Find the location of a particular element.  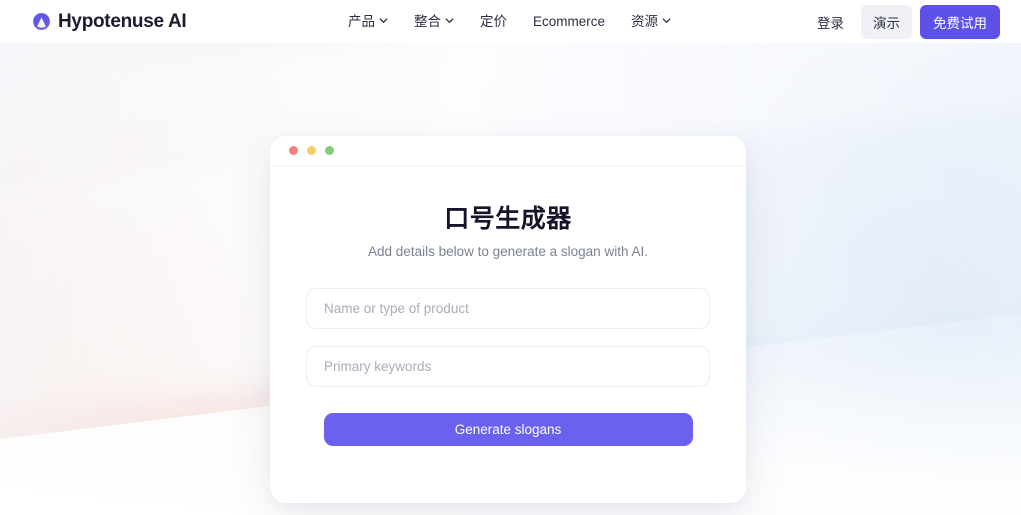

card-title-bar is located at coordinates (508, 151).